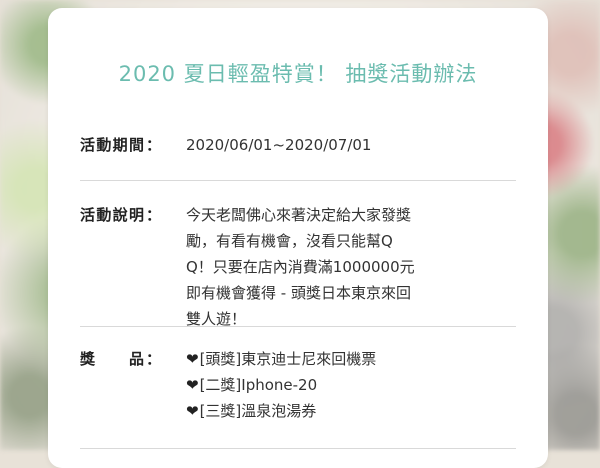 This screenshot has width=600, height=468. What do you see at coordinates (251, 411) in the screenshot?
I see `list-item: ❤[三獎]溫泉泡湯券` at bounding box center [251, 411].